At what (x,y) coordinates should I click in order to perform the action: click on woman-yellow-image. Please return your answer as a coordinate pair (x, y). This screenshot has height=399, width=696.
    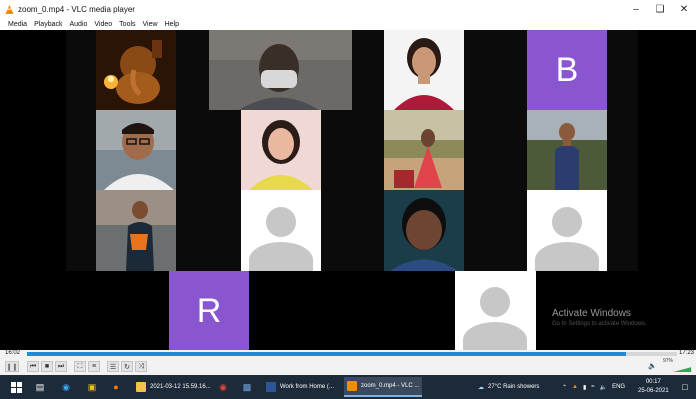
    Looking at the image, I should click on (281, 150).